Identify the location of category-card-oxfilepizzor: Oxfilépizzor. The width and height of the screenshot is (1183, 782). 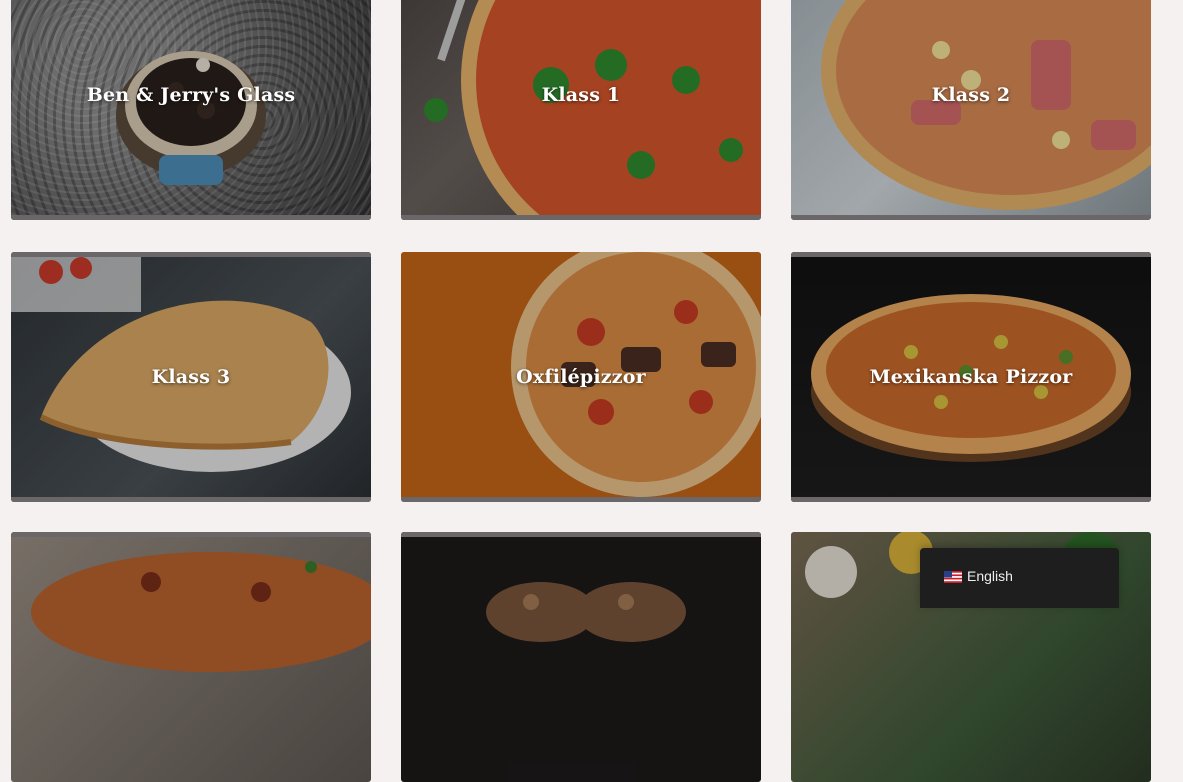
(581, 377).